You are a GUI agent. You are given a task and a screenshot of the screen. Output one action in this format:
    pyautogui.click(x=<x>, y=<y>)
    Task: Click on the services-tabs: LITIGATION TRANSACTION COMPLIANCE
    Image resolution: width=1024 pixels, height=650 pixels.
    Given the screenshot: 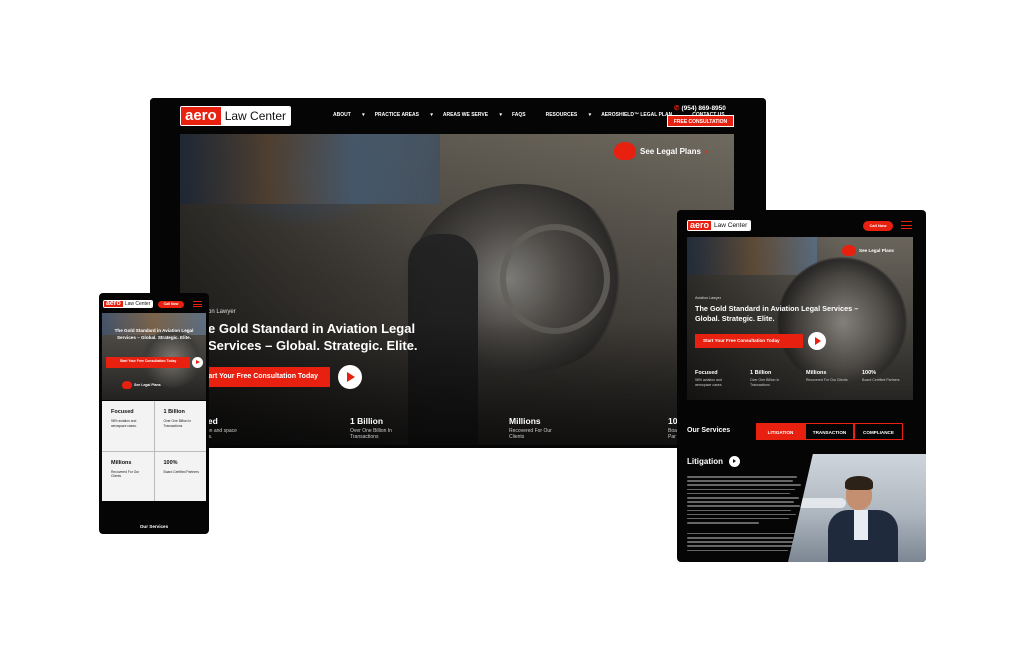 What is the action you would take?
    pyautogui.click(x=829, y=431)
    